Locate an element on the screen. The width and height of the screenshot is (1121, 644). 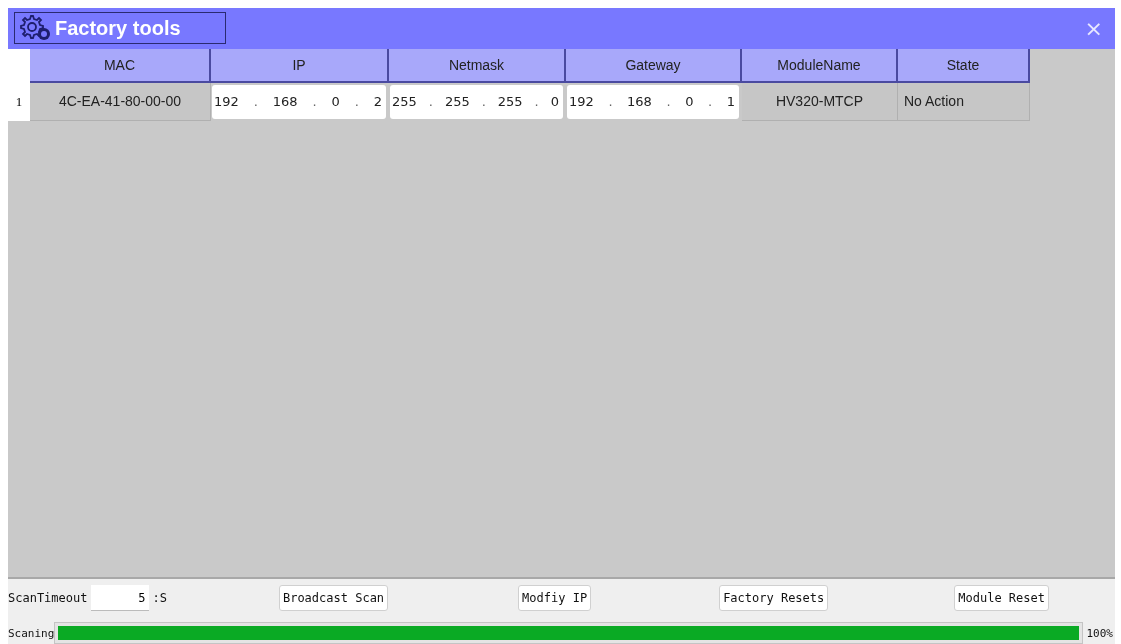
table-cell: No Action is located at coordinates (964, 101).